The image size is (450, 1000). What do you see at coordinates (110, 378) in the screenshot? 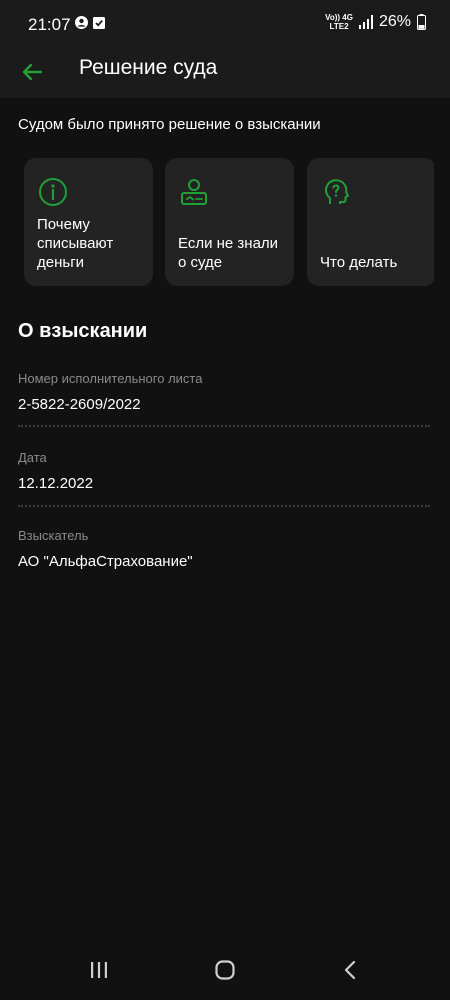
I see `field-label: Номер исполнительного листа` at bounding box center [110, 378].